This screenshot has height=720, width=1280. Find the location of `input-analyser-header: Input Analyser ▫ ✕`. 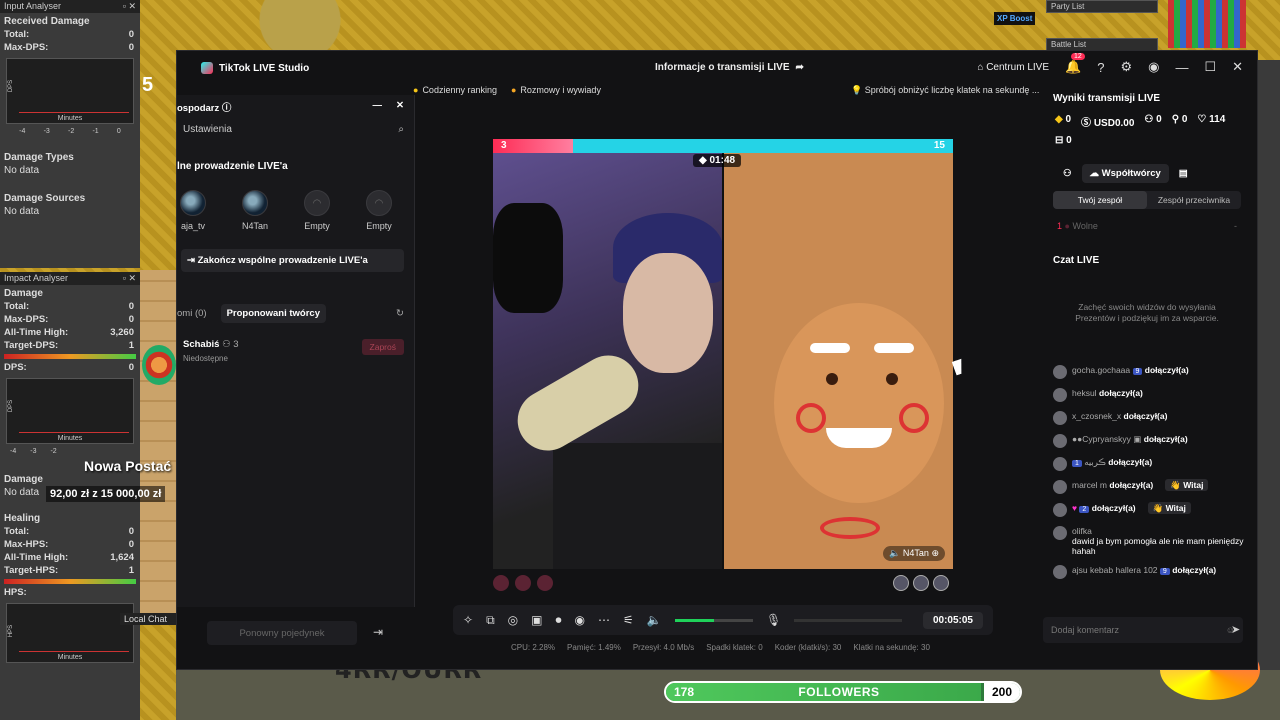

input-analyser-header: Input Analyser ▫ ✕ is located at coordinates (70, 6).